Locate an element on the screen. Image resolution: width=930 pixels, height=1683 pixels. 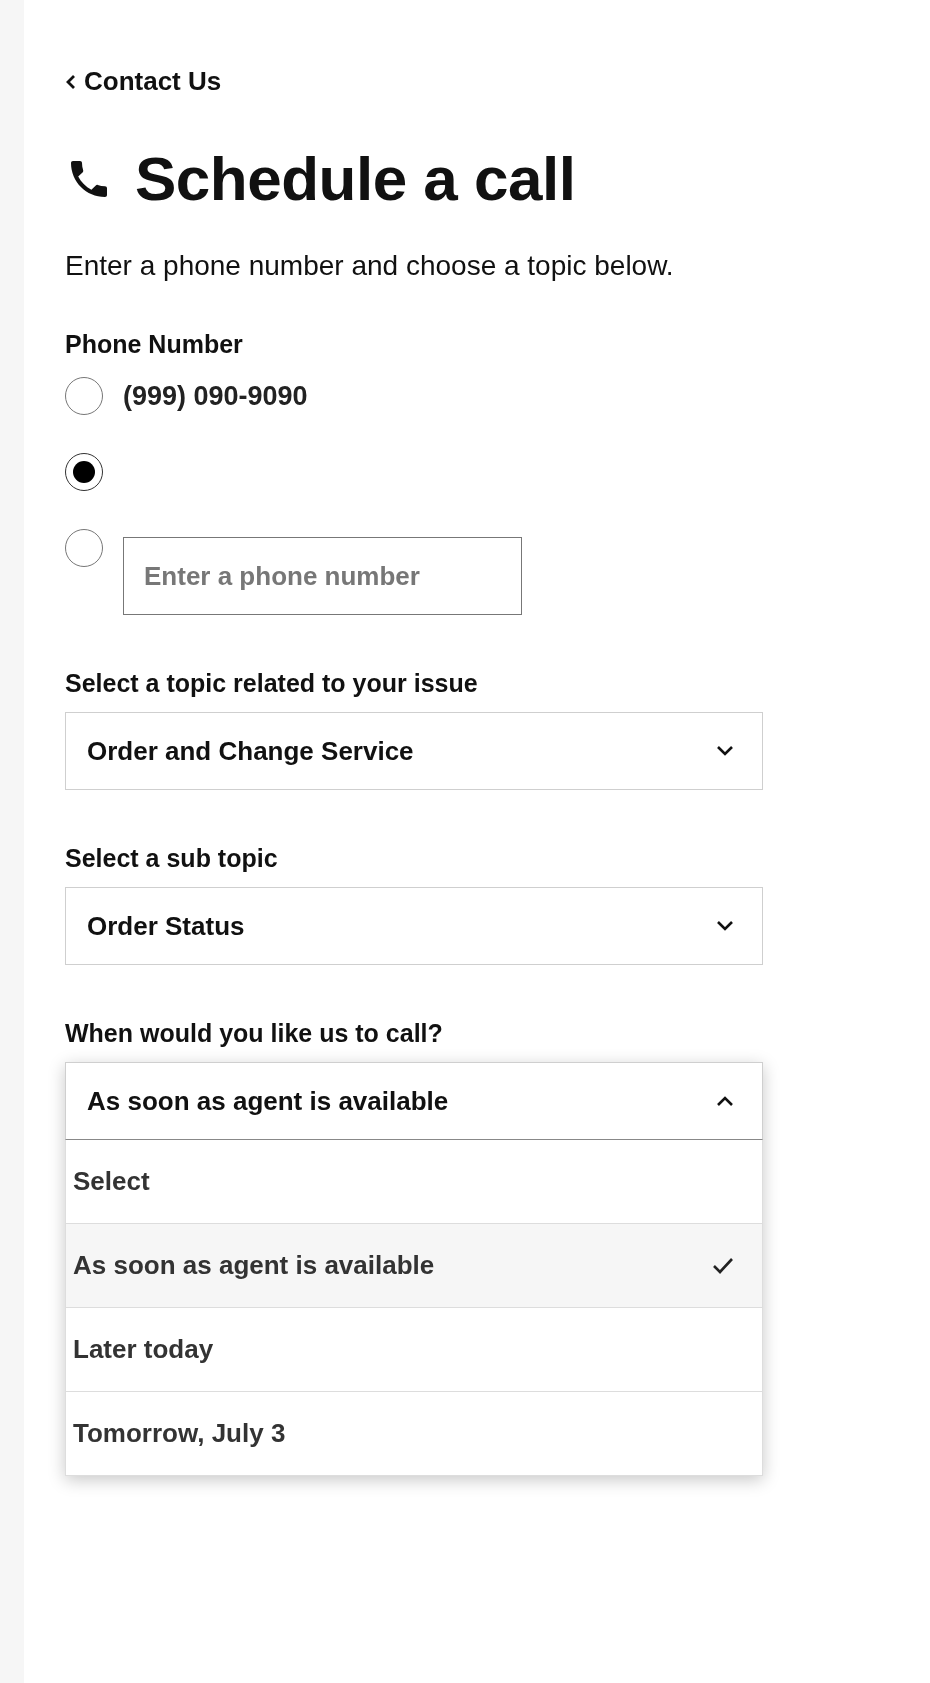
check-icon is located at coordinates (723, 1265).